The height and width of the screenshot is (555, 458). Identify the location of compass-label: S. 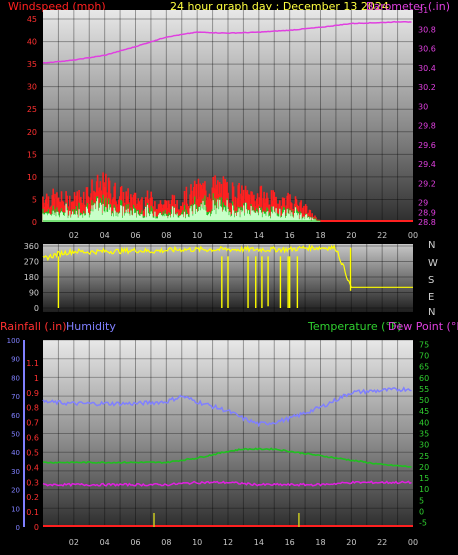
(431, 280).